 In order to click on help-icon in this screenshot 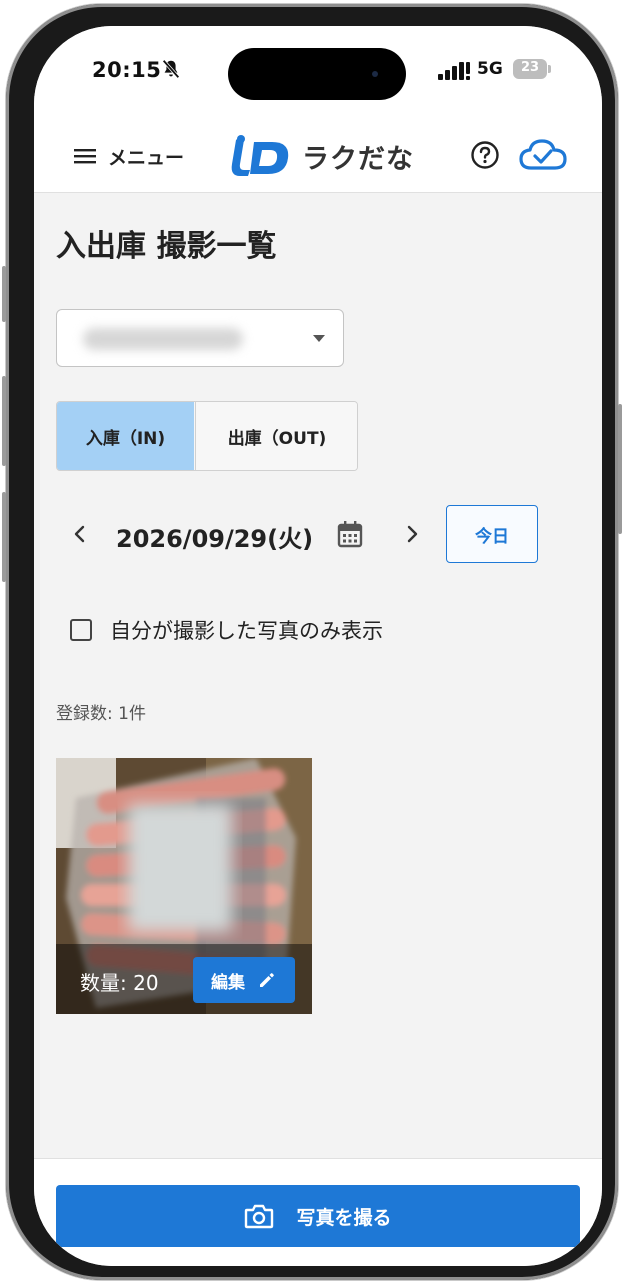, I will do `click(485, 155)`.